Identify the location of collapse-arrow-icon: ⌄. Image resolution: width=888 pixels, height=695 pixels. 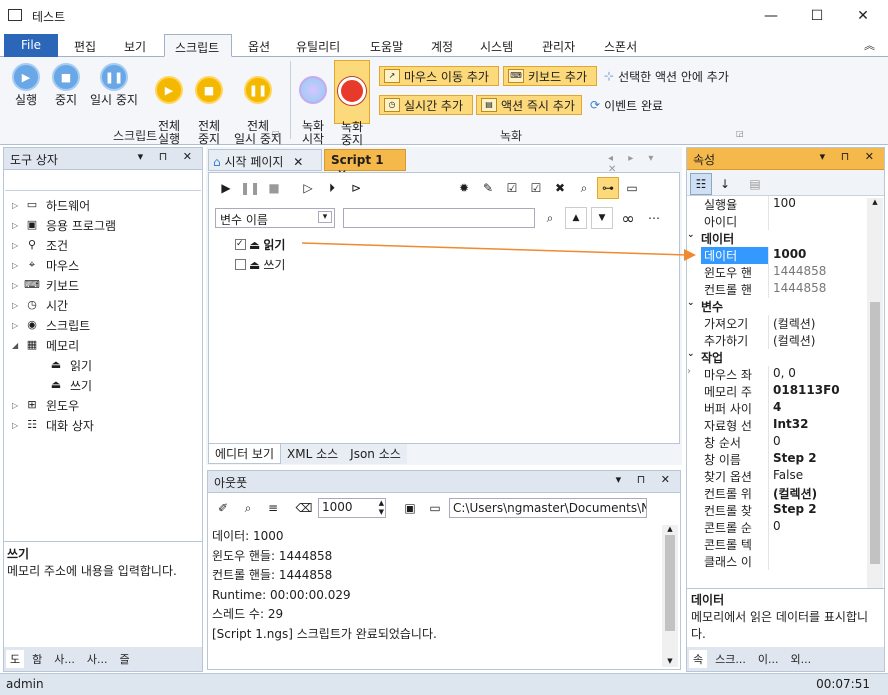
(694, 306).